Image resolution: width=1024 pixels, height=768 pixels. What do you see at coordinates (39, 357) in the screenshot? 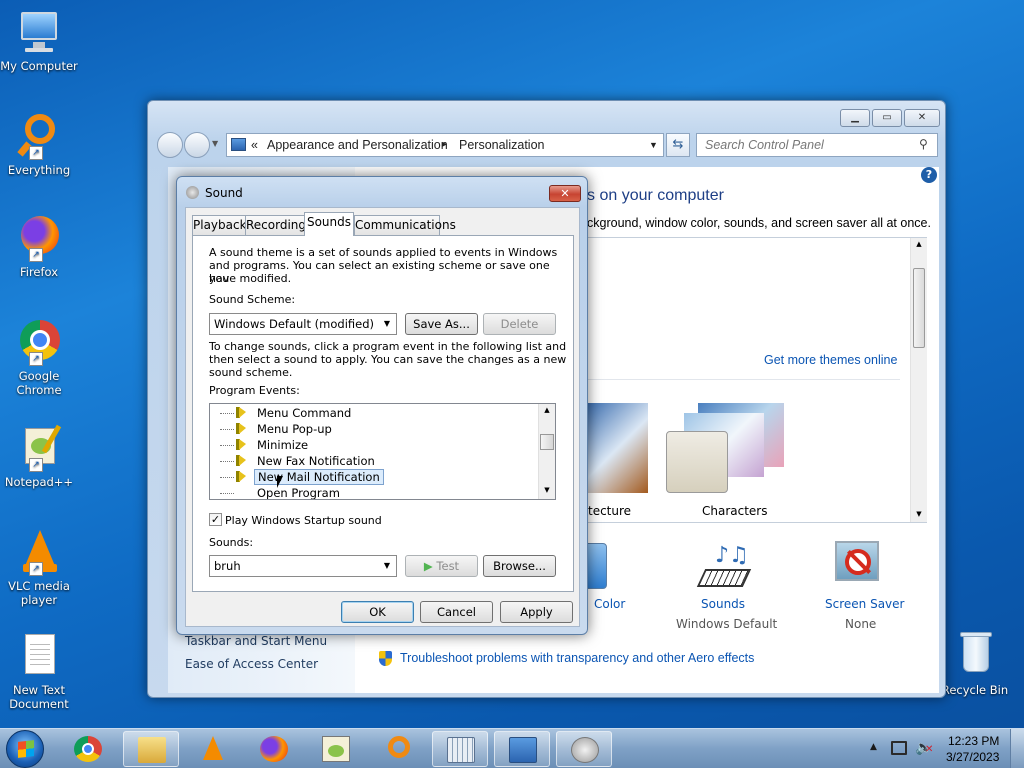
I see `desktop-icon-chrome: ↗ Google Chrome` at bounding box center [39, 357].